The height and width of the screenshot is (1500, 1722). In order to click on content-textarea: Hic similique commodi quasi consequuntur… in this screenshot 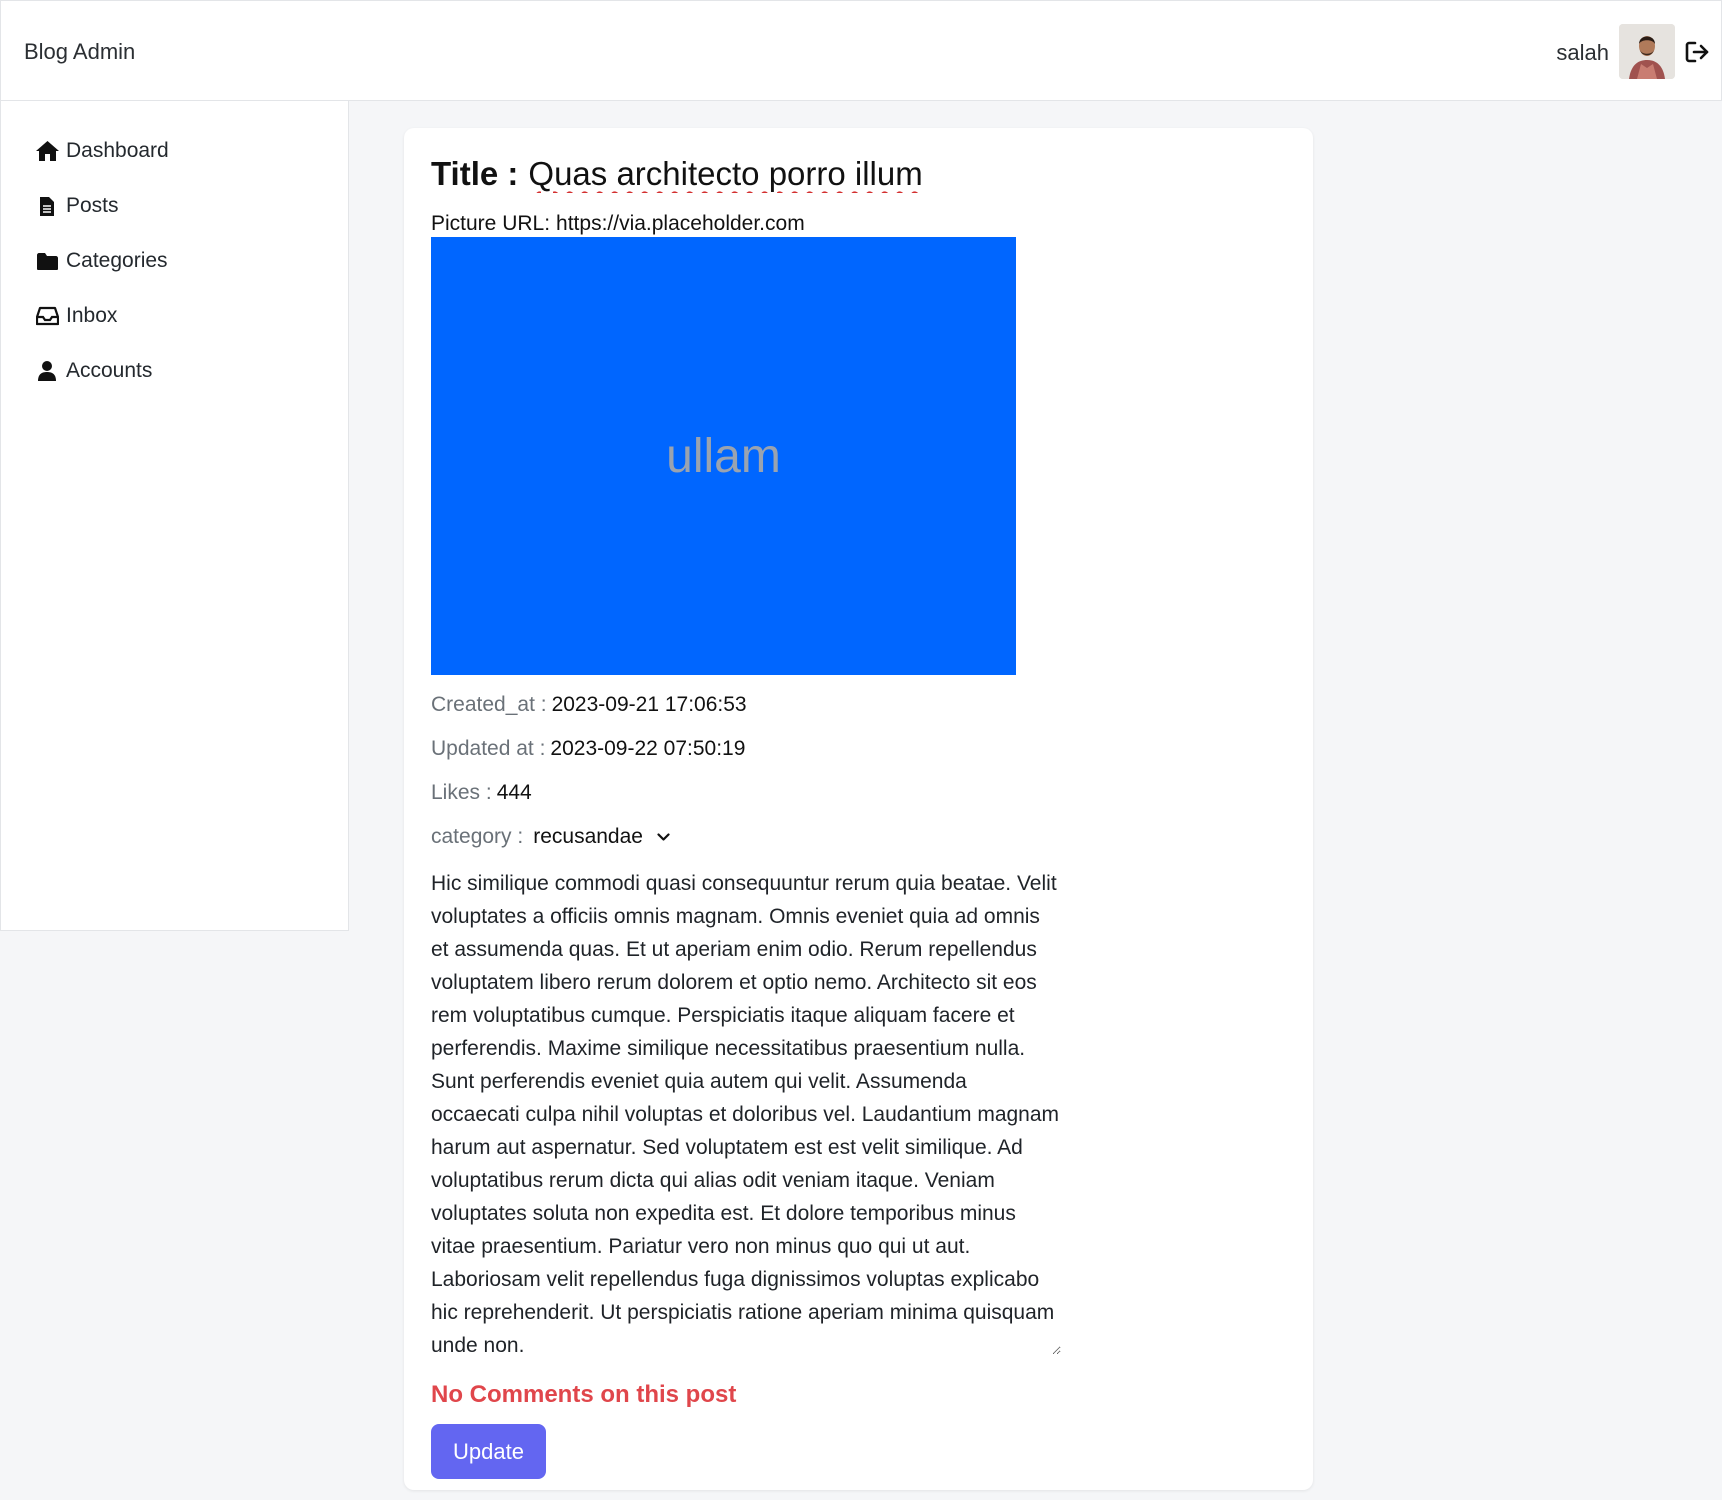, I will do `click(746, 1111)`.